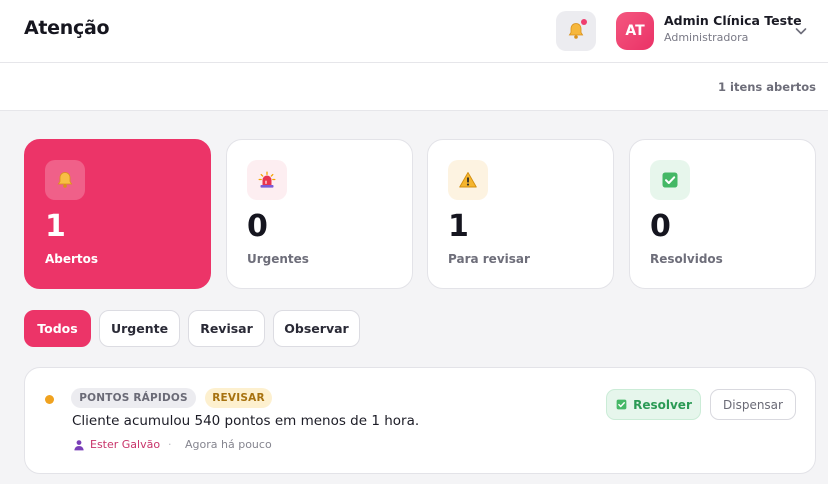  I want to click on warning-icon, so click(468, 180).